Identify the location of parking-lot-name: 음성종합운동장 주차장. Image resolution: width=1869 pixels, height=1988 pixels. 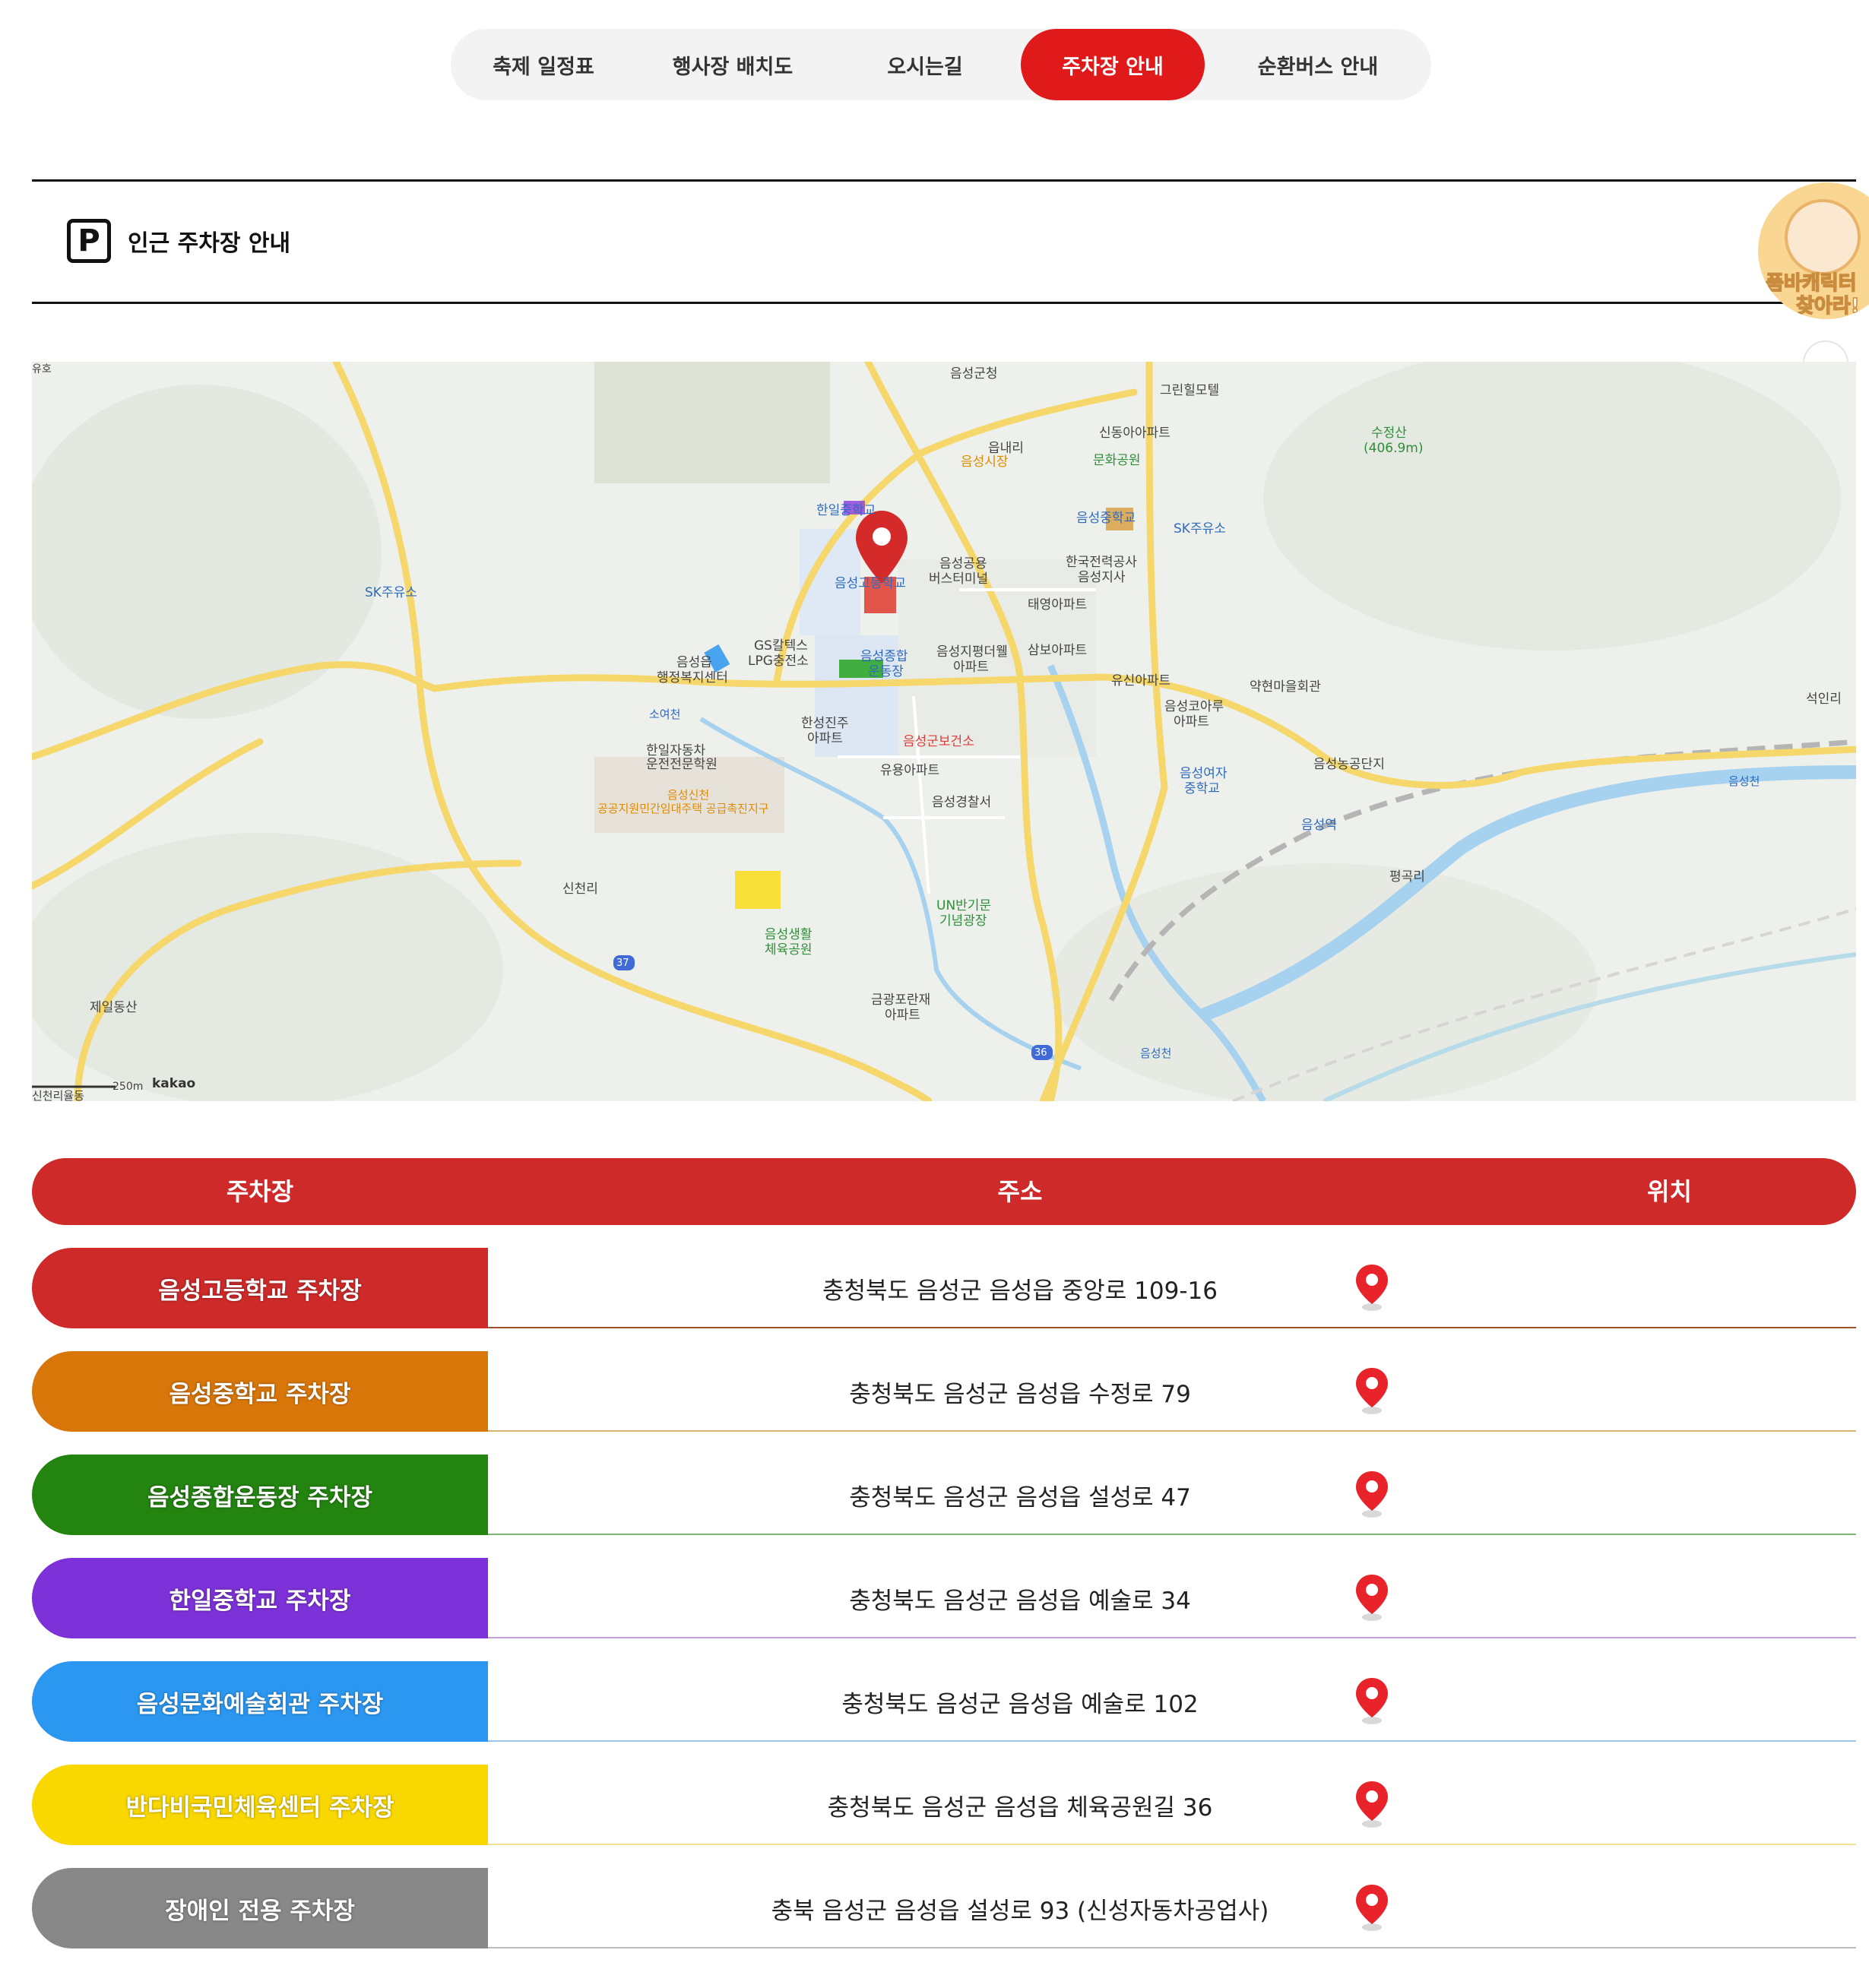
(260, 1495).